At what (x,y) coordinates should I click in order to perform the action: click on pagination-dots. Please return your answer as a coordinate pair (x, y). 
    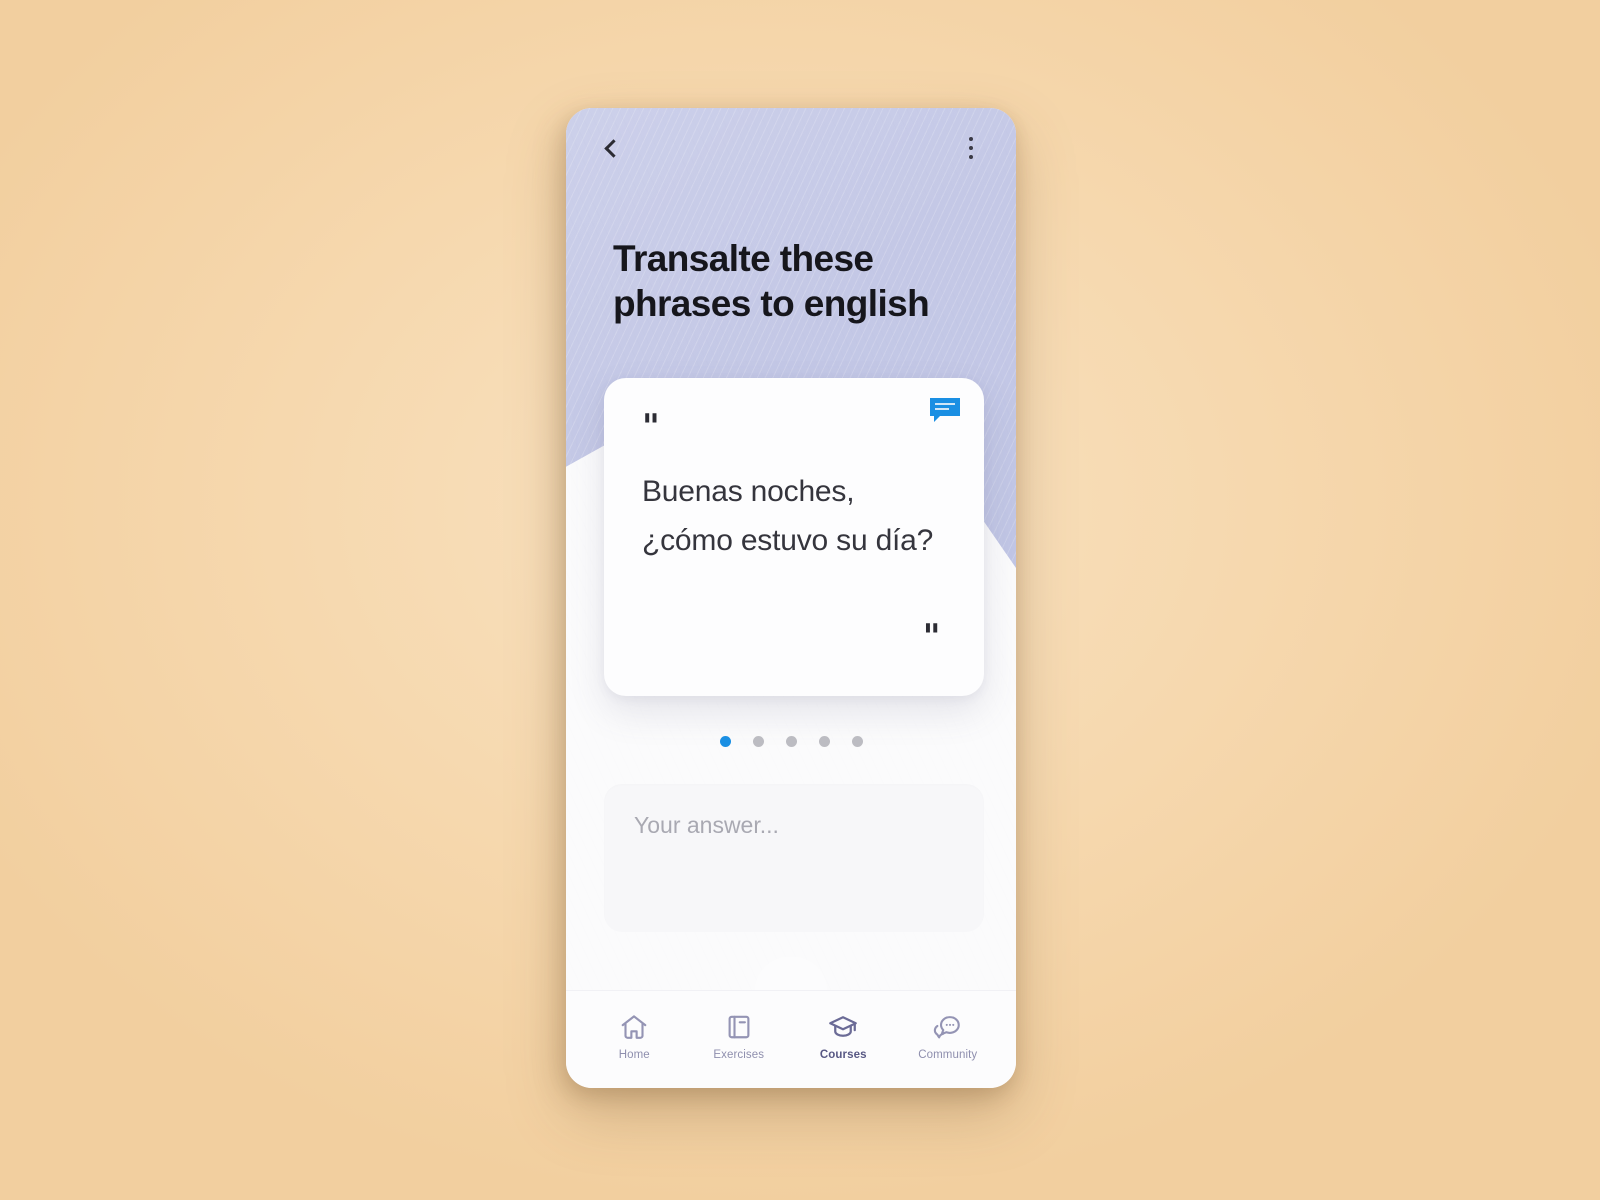
    Looking at the image, I should click on (791, 741).